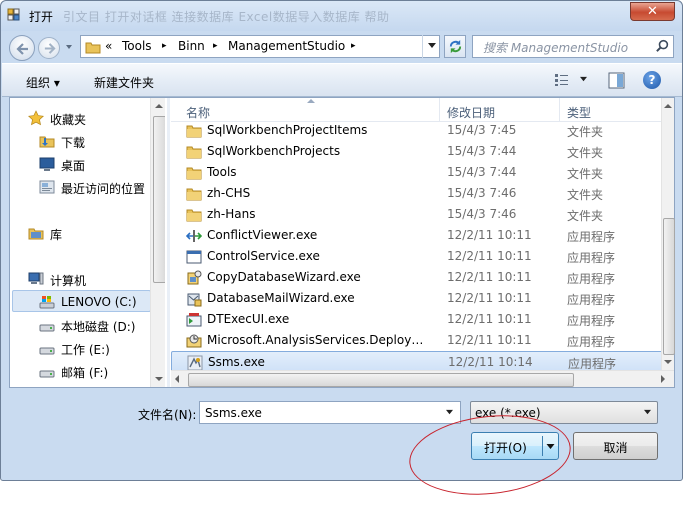  Describe the element at coordinates (662, 46) in the screenshot. I see `search-icon` at that location.